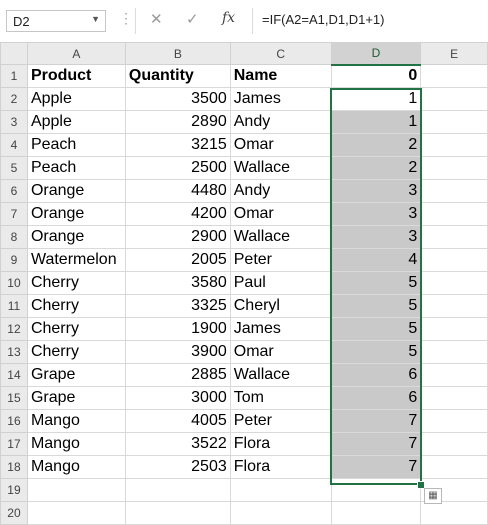  What do you see at coordinates (177, 398) in the screenshot?
I see `cell-b: 3000` at bounding box center [177, 398].